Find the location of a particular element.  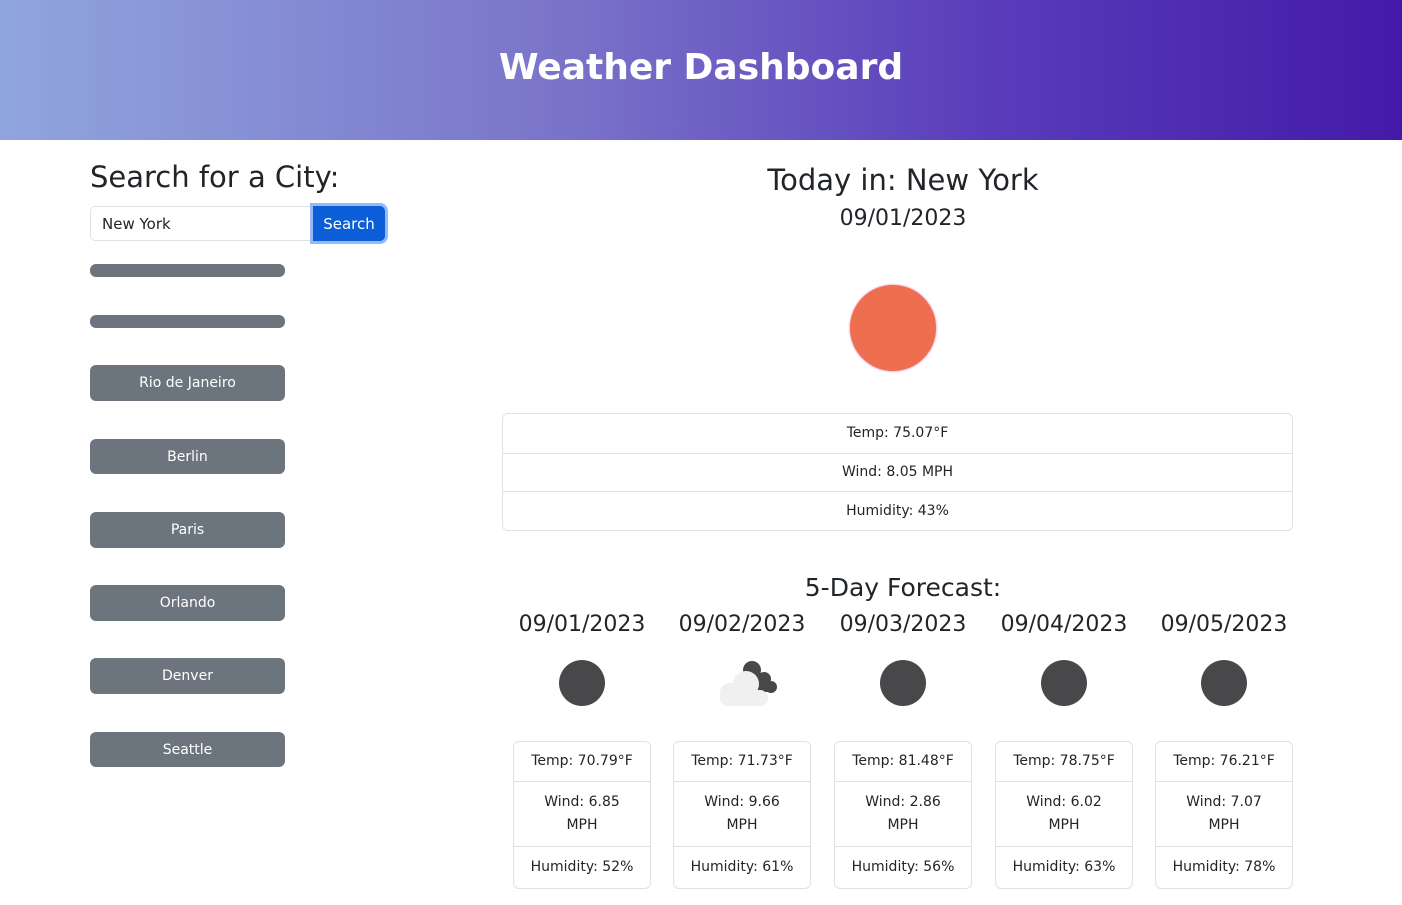

today-wind: Wind: 8.05 MPH is located at coordinates (897, 472).